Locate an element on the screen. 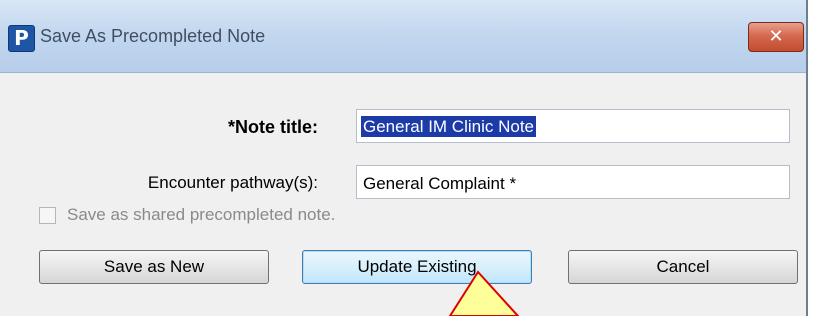  encounter-pathway-label: Encounter pathway(s): is located at coordinates (232, 182).